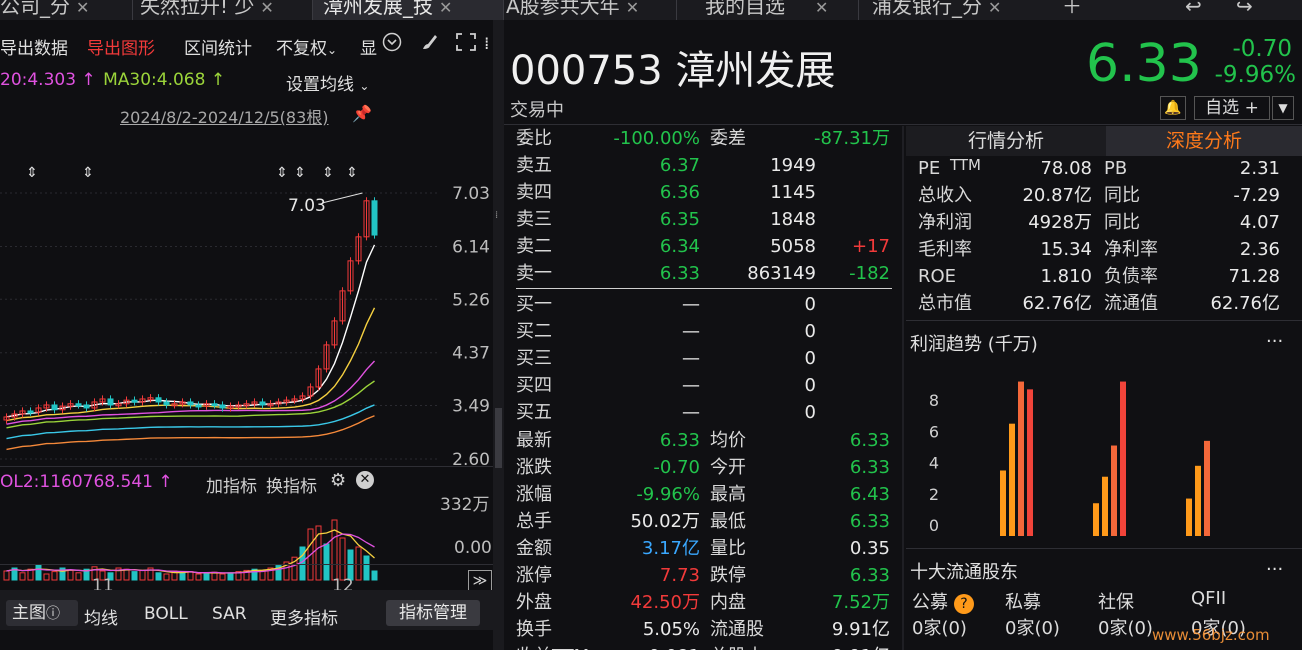  Describe the element at coordinates (586, 10) in the screenshot. I see `tab-3: A股参共大年 ✕` at that location.